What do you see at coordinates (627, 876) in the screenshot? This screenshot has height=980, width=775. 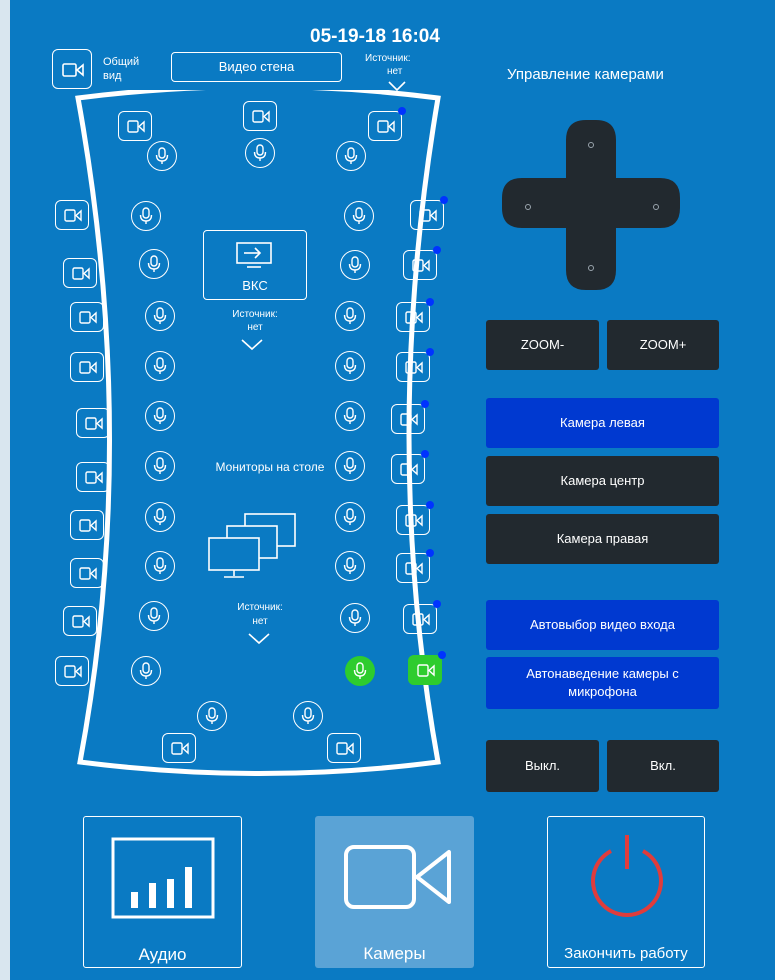 I see `power-icon` at bounding box center [627, 876].